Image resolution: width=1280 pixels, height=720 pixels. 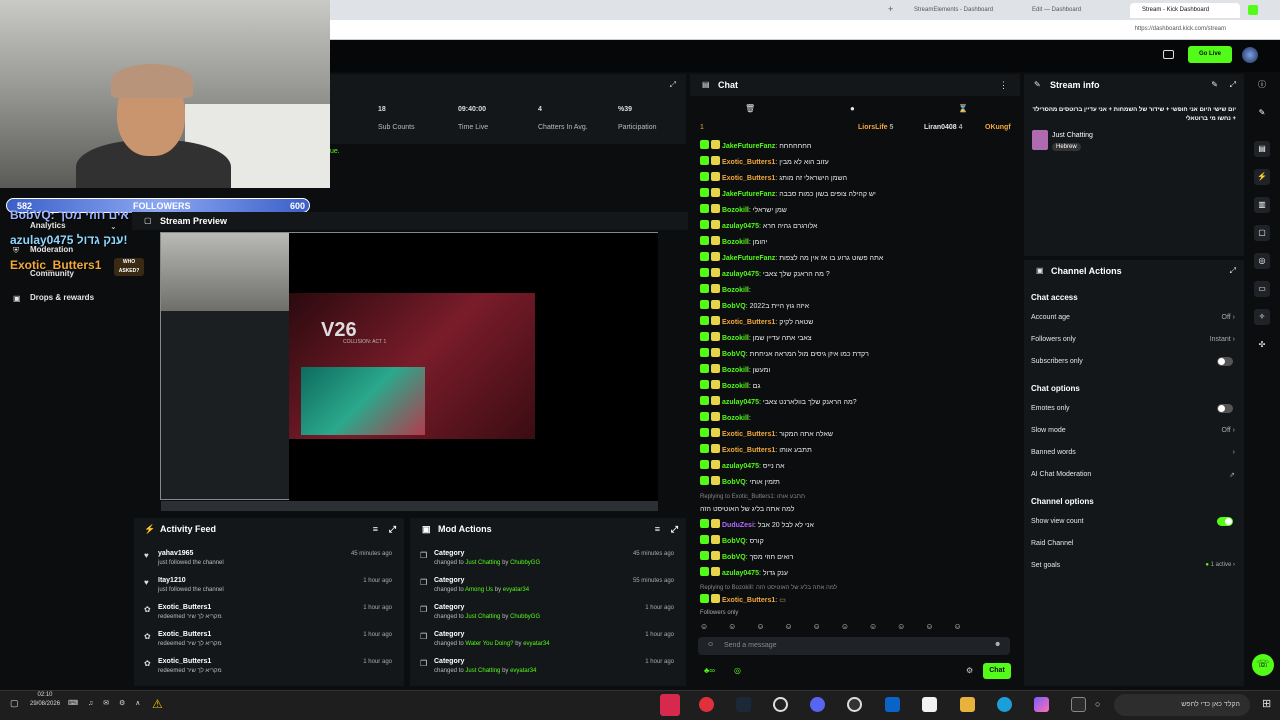 What do you see at coordinates (855, 451) in the screenshot?
I see `chat-message: Exotic_Butters1: תתבע אותו` at bounding box center [855, 451].